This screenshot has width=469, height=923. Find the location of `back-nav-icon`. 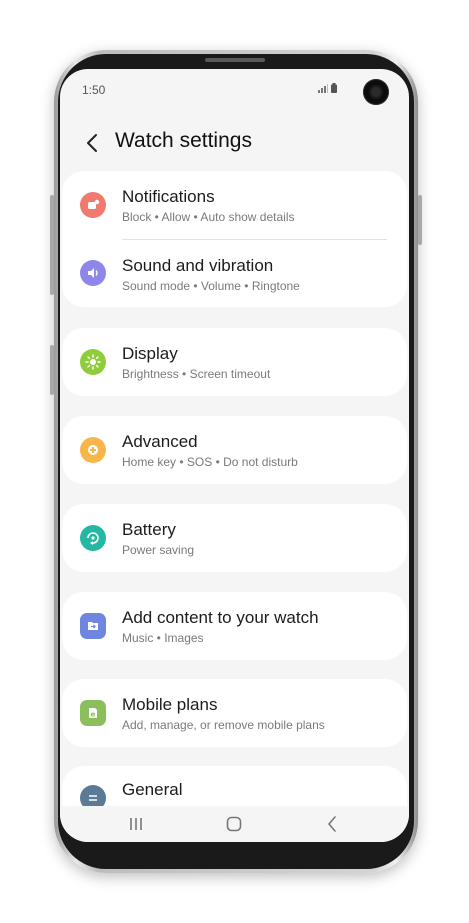

back-nav-icon is located at coordinates (332, 824).